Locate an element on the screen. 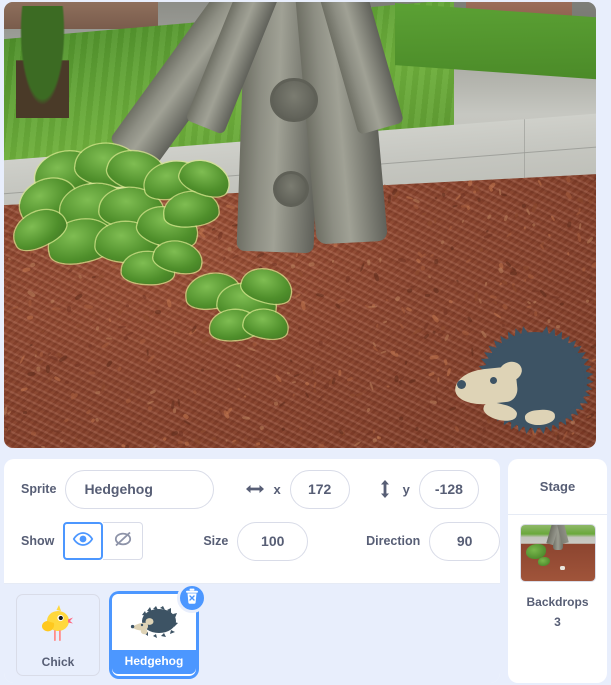 This screenshot has width=611, height=685. backdrop-tree-knot-lower is located at coordinates (291, 189).